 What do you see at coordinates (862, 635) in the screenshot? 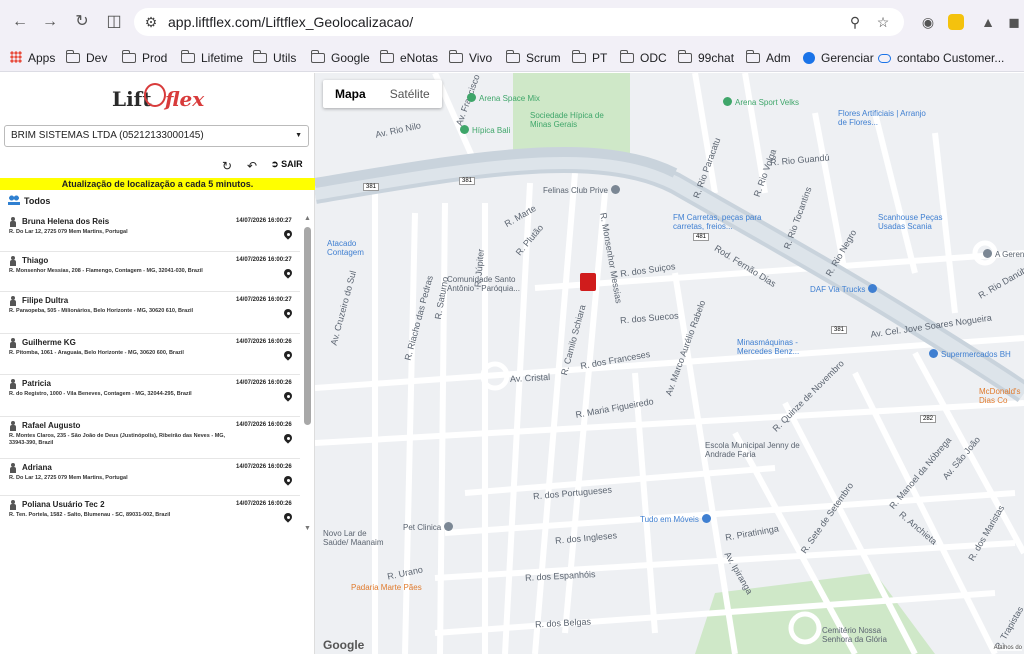
I see `poi-marker: Cemitério Nossa Senhora da Glória` at bounding box center [862, 635].